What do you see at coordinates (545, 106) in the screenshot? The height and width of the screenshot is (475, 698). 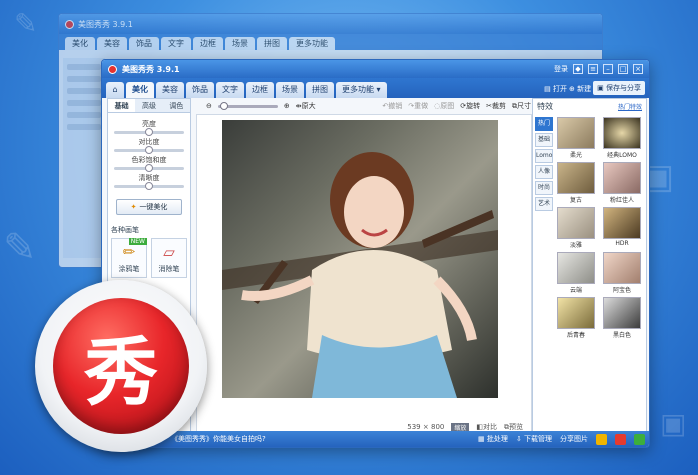 I see `effects-title: 特效` at bounding box center [545, 106].